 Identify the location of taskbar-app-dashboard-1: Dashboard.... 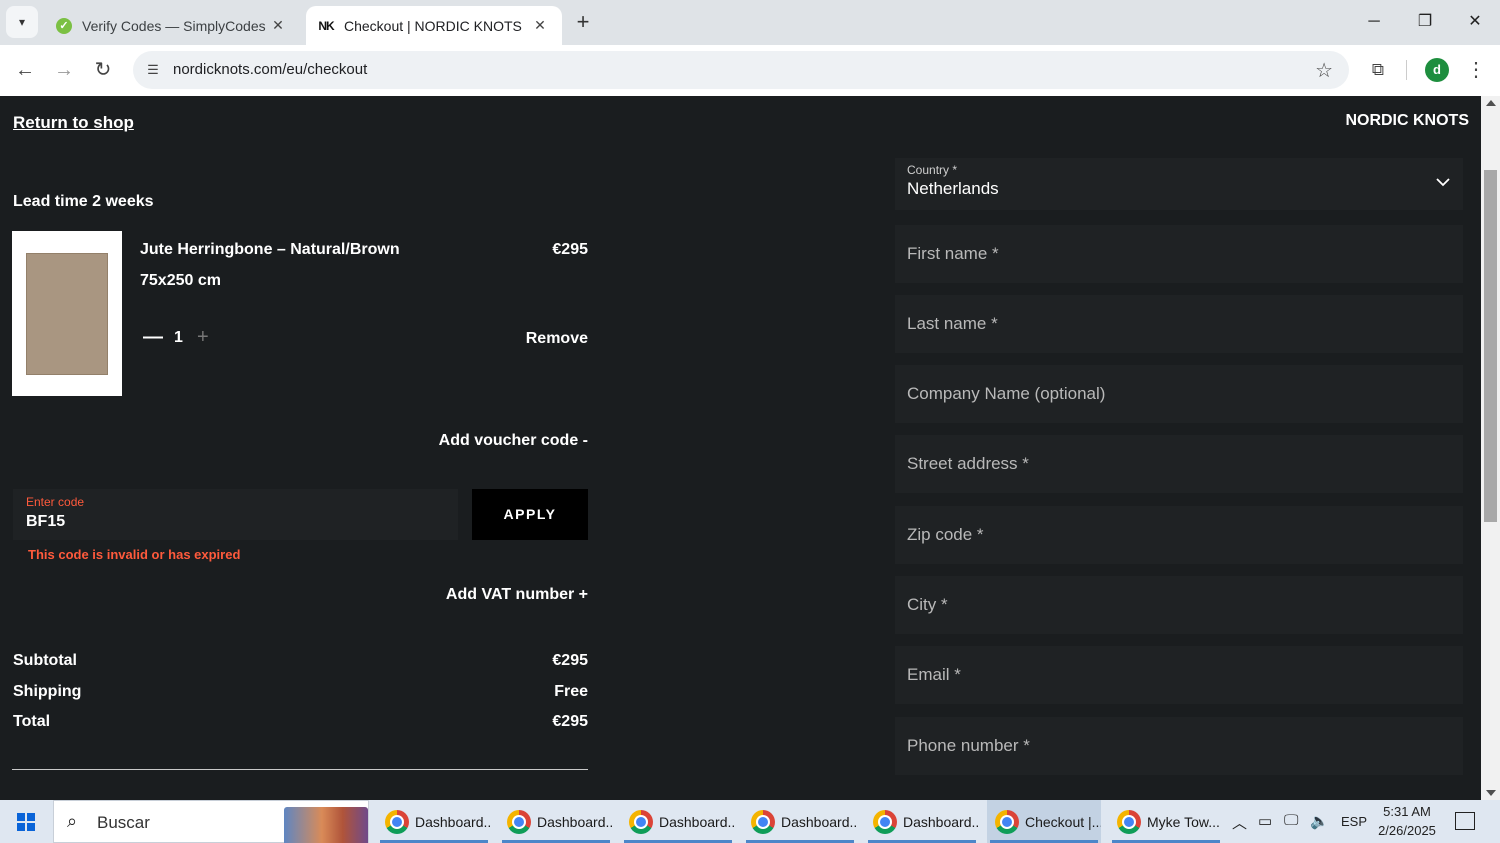
(434, 821).